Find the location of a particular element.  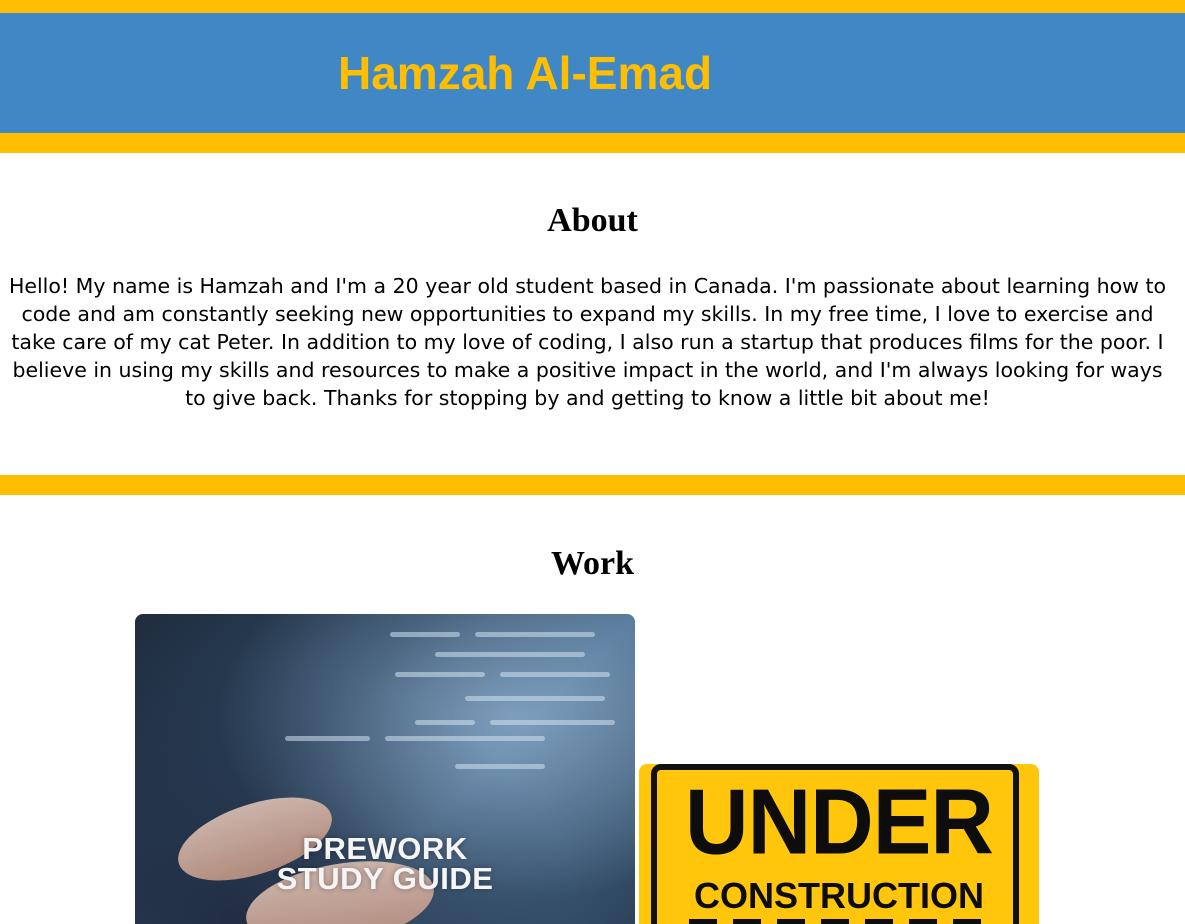

project-card-under-construction: UNDER CONSTRUCTION is located at coordinates (839, 844).